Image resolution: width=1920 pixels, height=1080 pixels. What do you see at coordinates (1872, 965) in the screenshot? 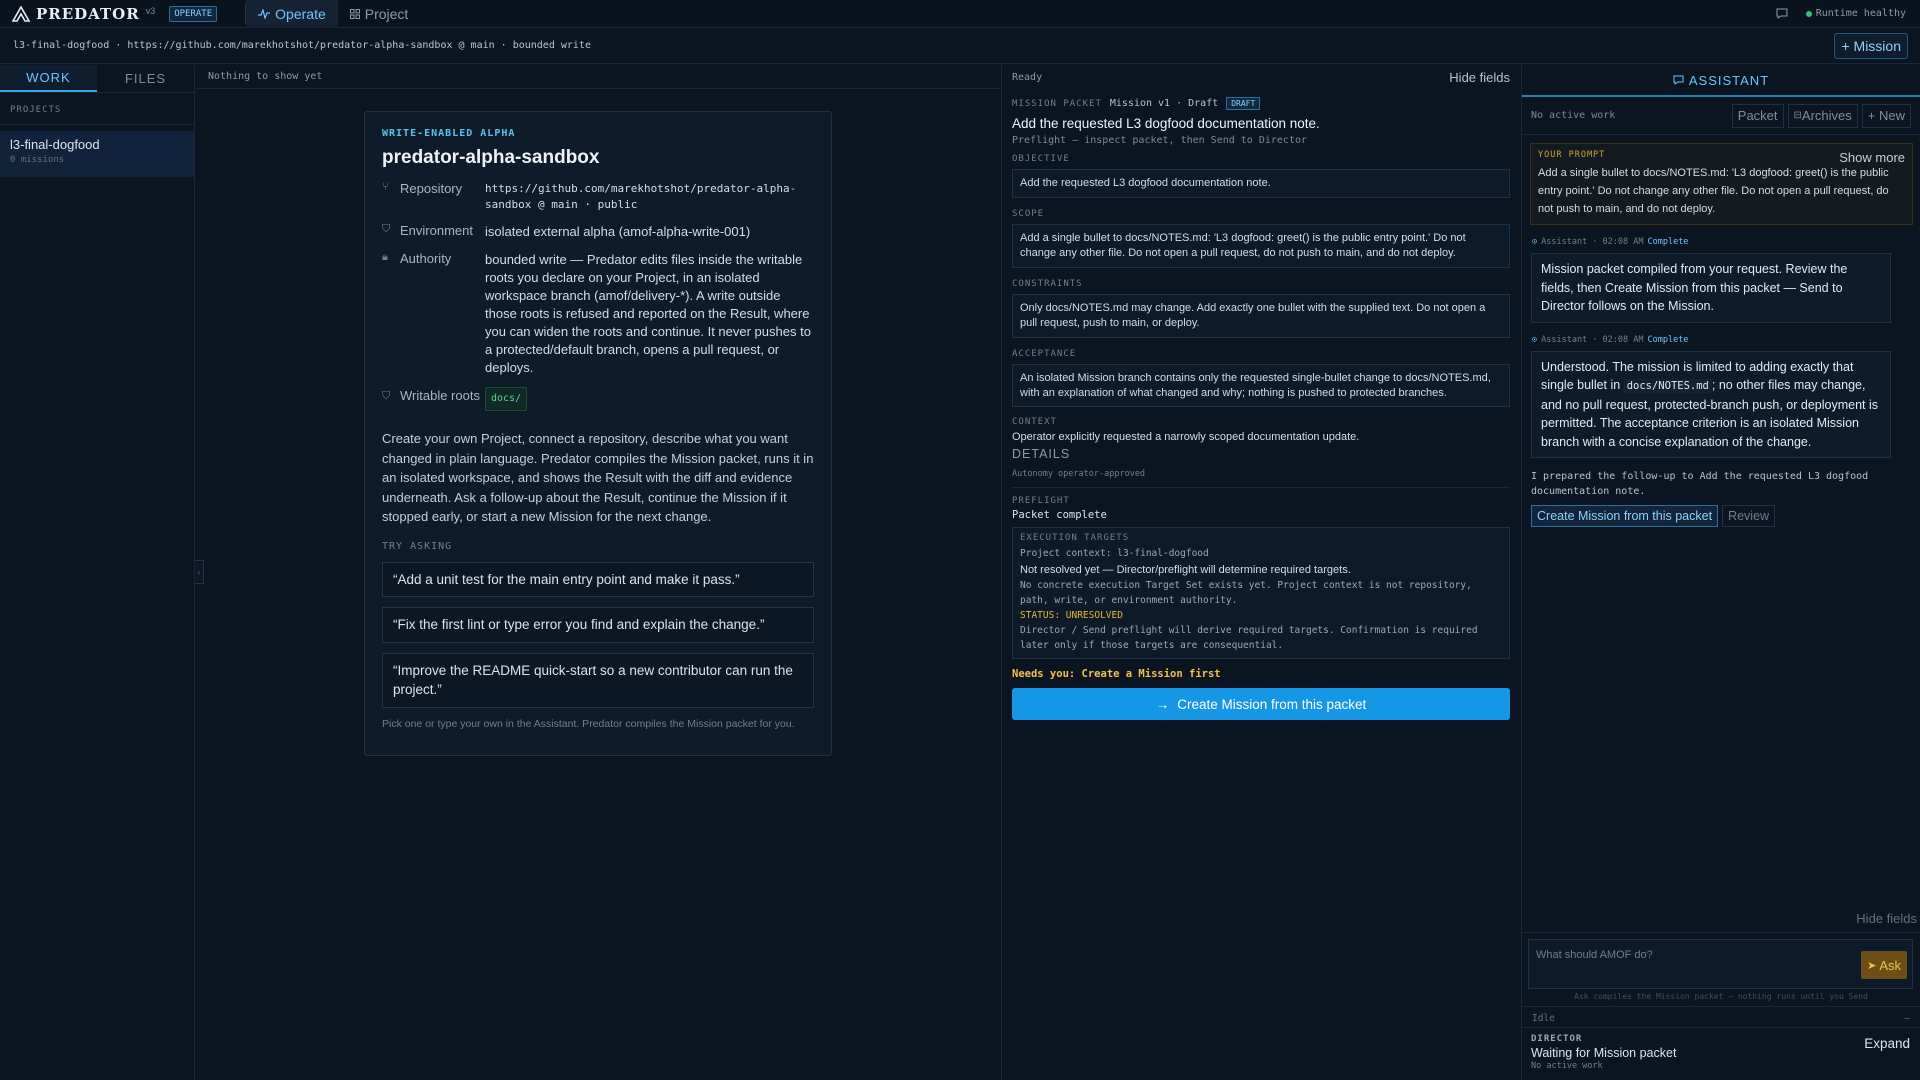
I see `send-icon: ➤` at bounding box center [1872, 965].